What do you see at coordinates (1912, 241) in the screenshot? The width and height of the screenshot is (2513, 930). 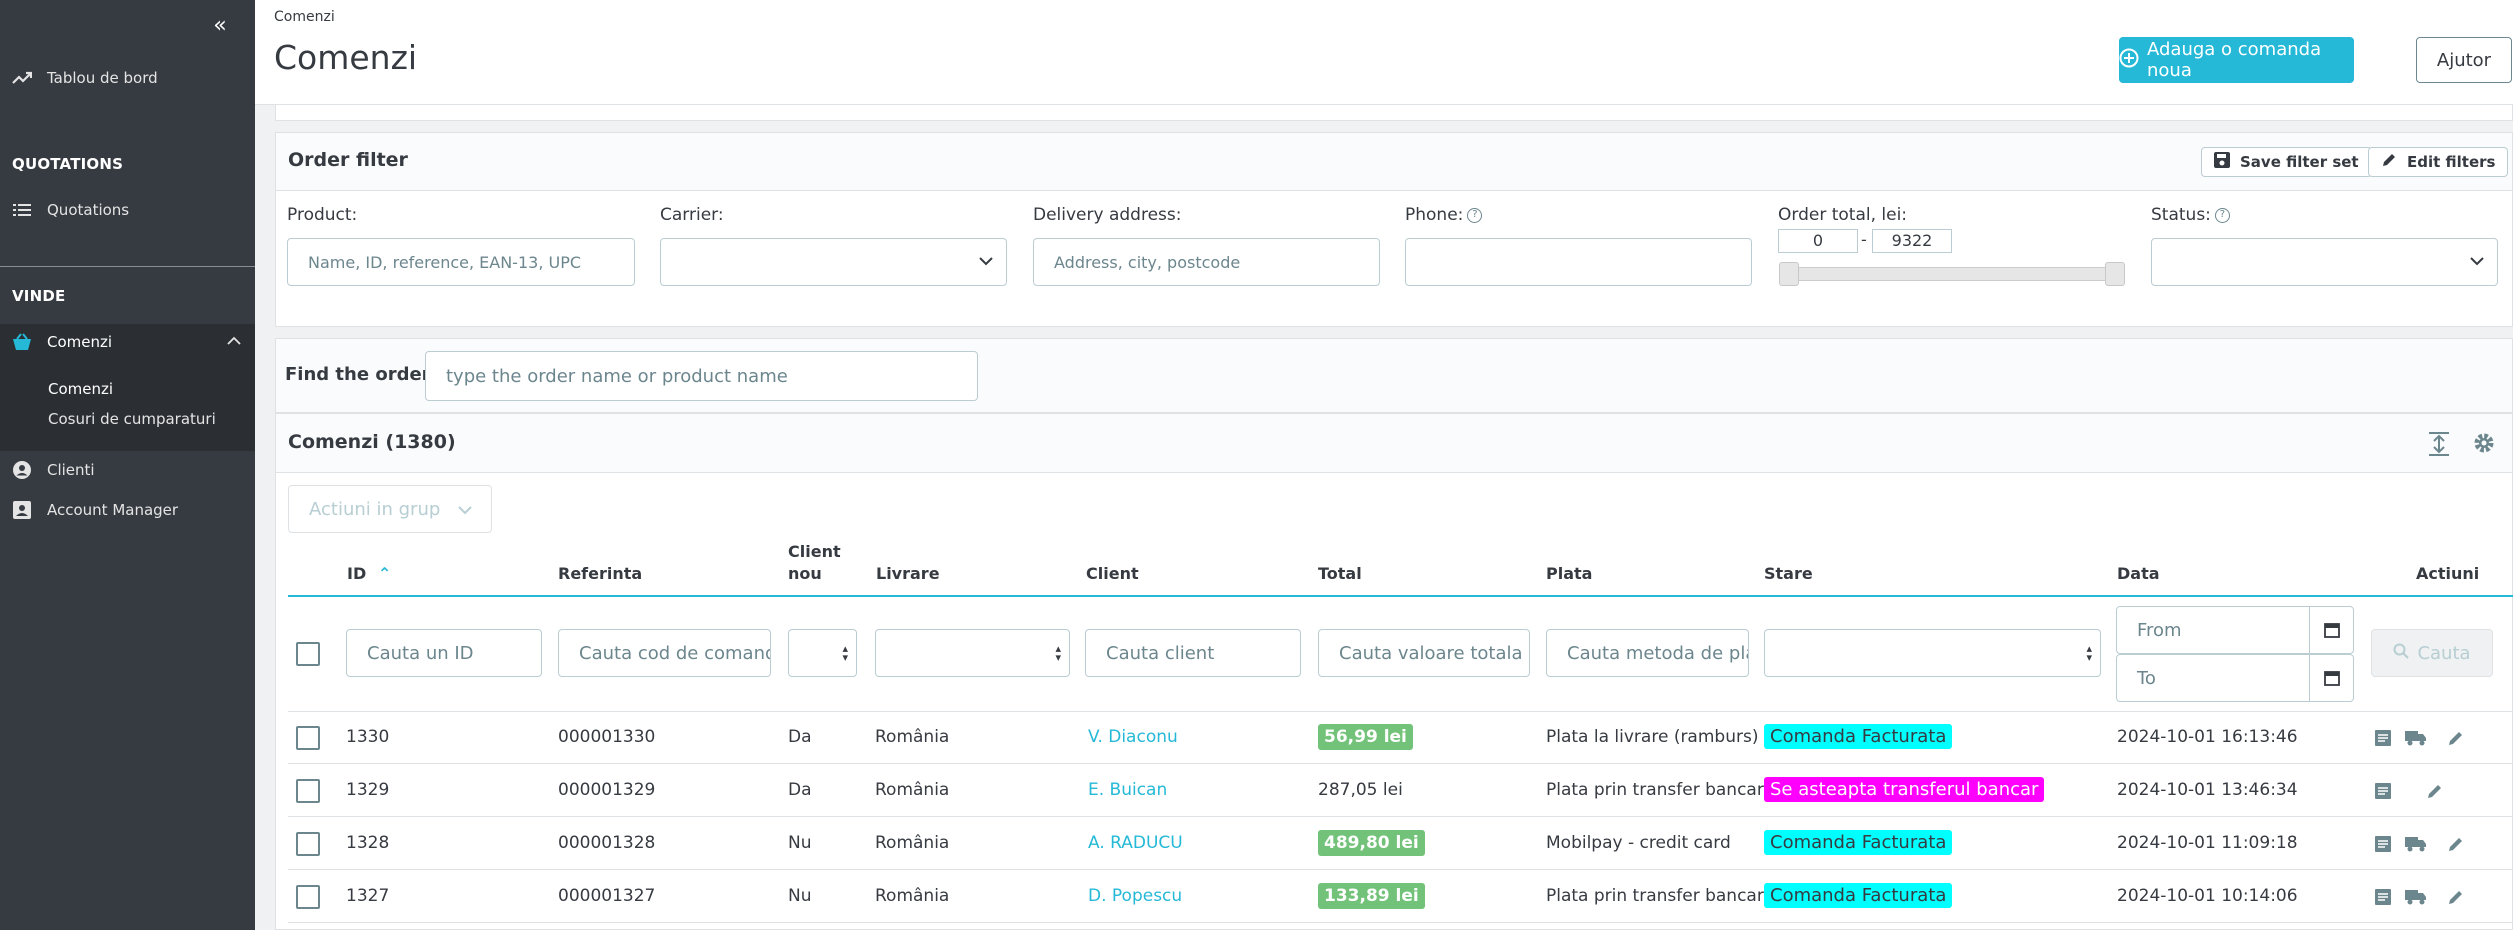 I see `order-total-max: 9322` at bounding box center [1912, 241].